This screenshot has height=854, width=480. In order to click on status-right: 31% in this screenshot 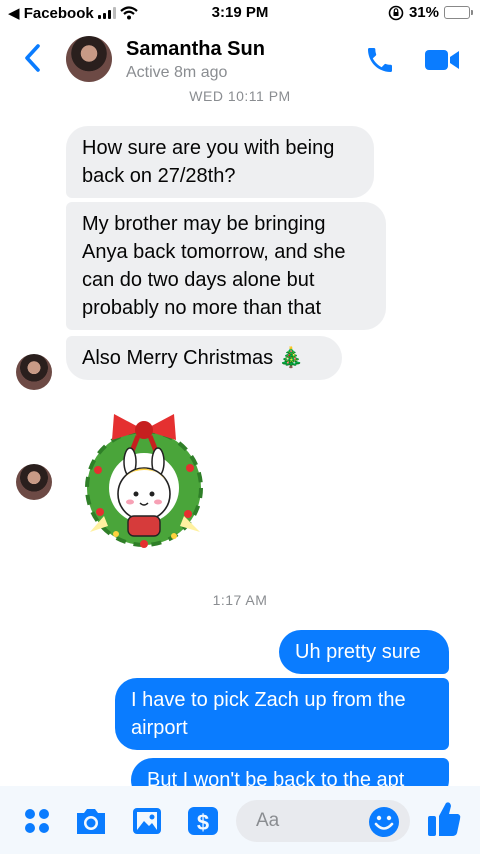, I will do `click(430, 12)`.